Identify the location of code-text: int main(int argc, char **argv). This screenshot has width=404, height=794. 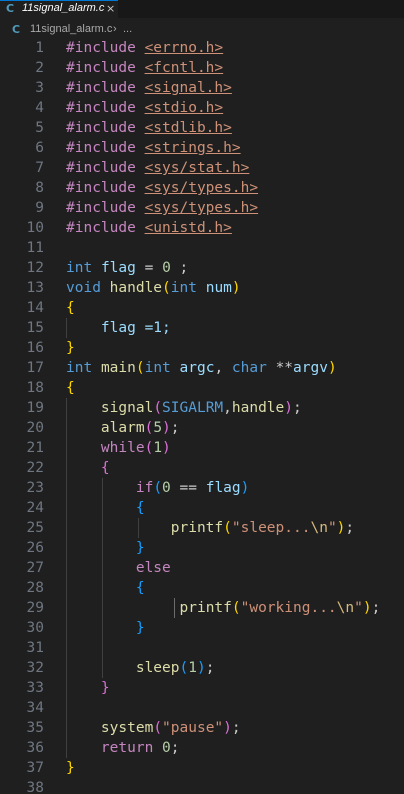
(201, 368).